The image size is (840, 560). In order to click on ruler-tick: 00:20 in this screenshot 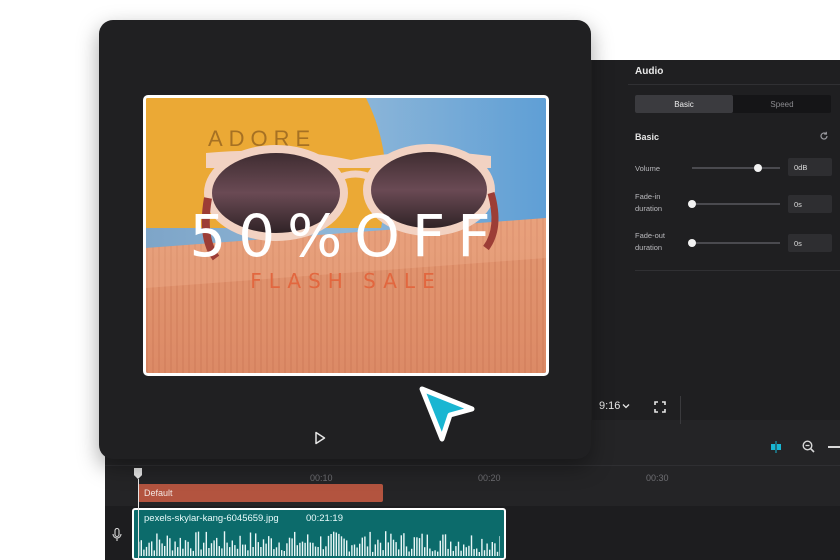, I will do `click(489, 478)`.